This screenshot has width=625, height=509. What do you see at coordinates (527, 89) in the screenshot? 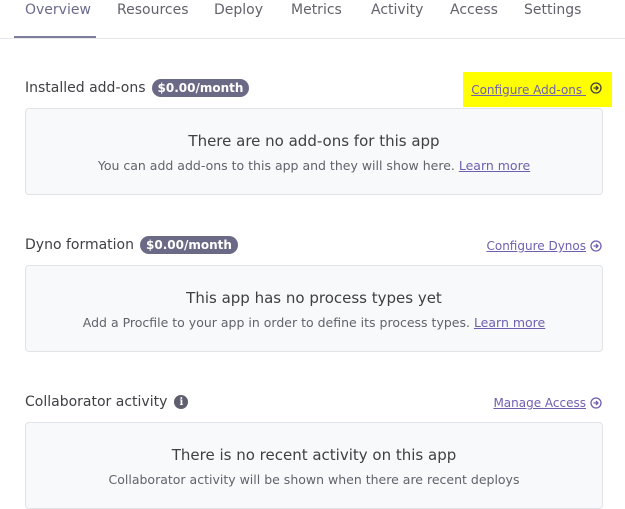
I see `configure-addons-label: Configure Add-ons` at bounding box center [527, 89].